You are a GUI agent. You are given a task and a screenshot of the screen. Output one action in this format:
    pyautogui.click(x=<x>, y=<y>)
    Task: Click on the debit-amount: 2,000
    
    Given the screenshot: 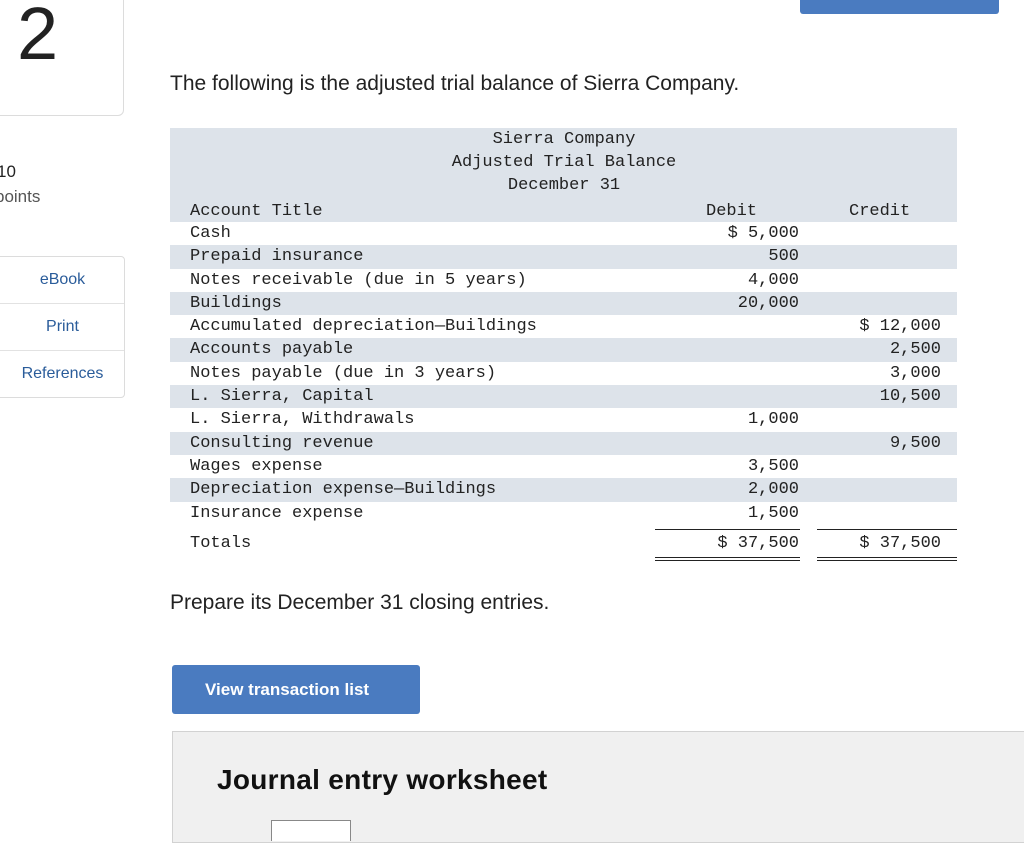 What is the action you would take?
    pyautogui.click(x=773, y=490)
    